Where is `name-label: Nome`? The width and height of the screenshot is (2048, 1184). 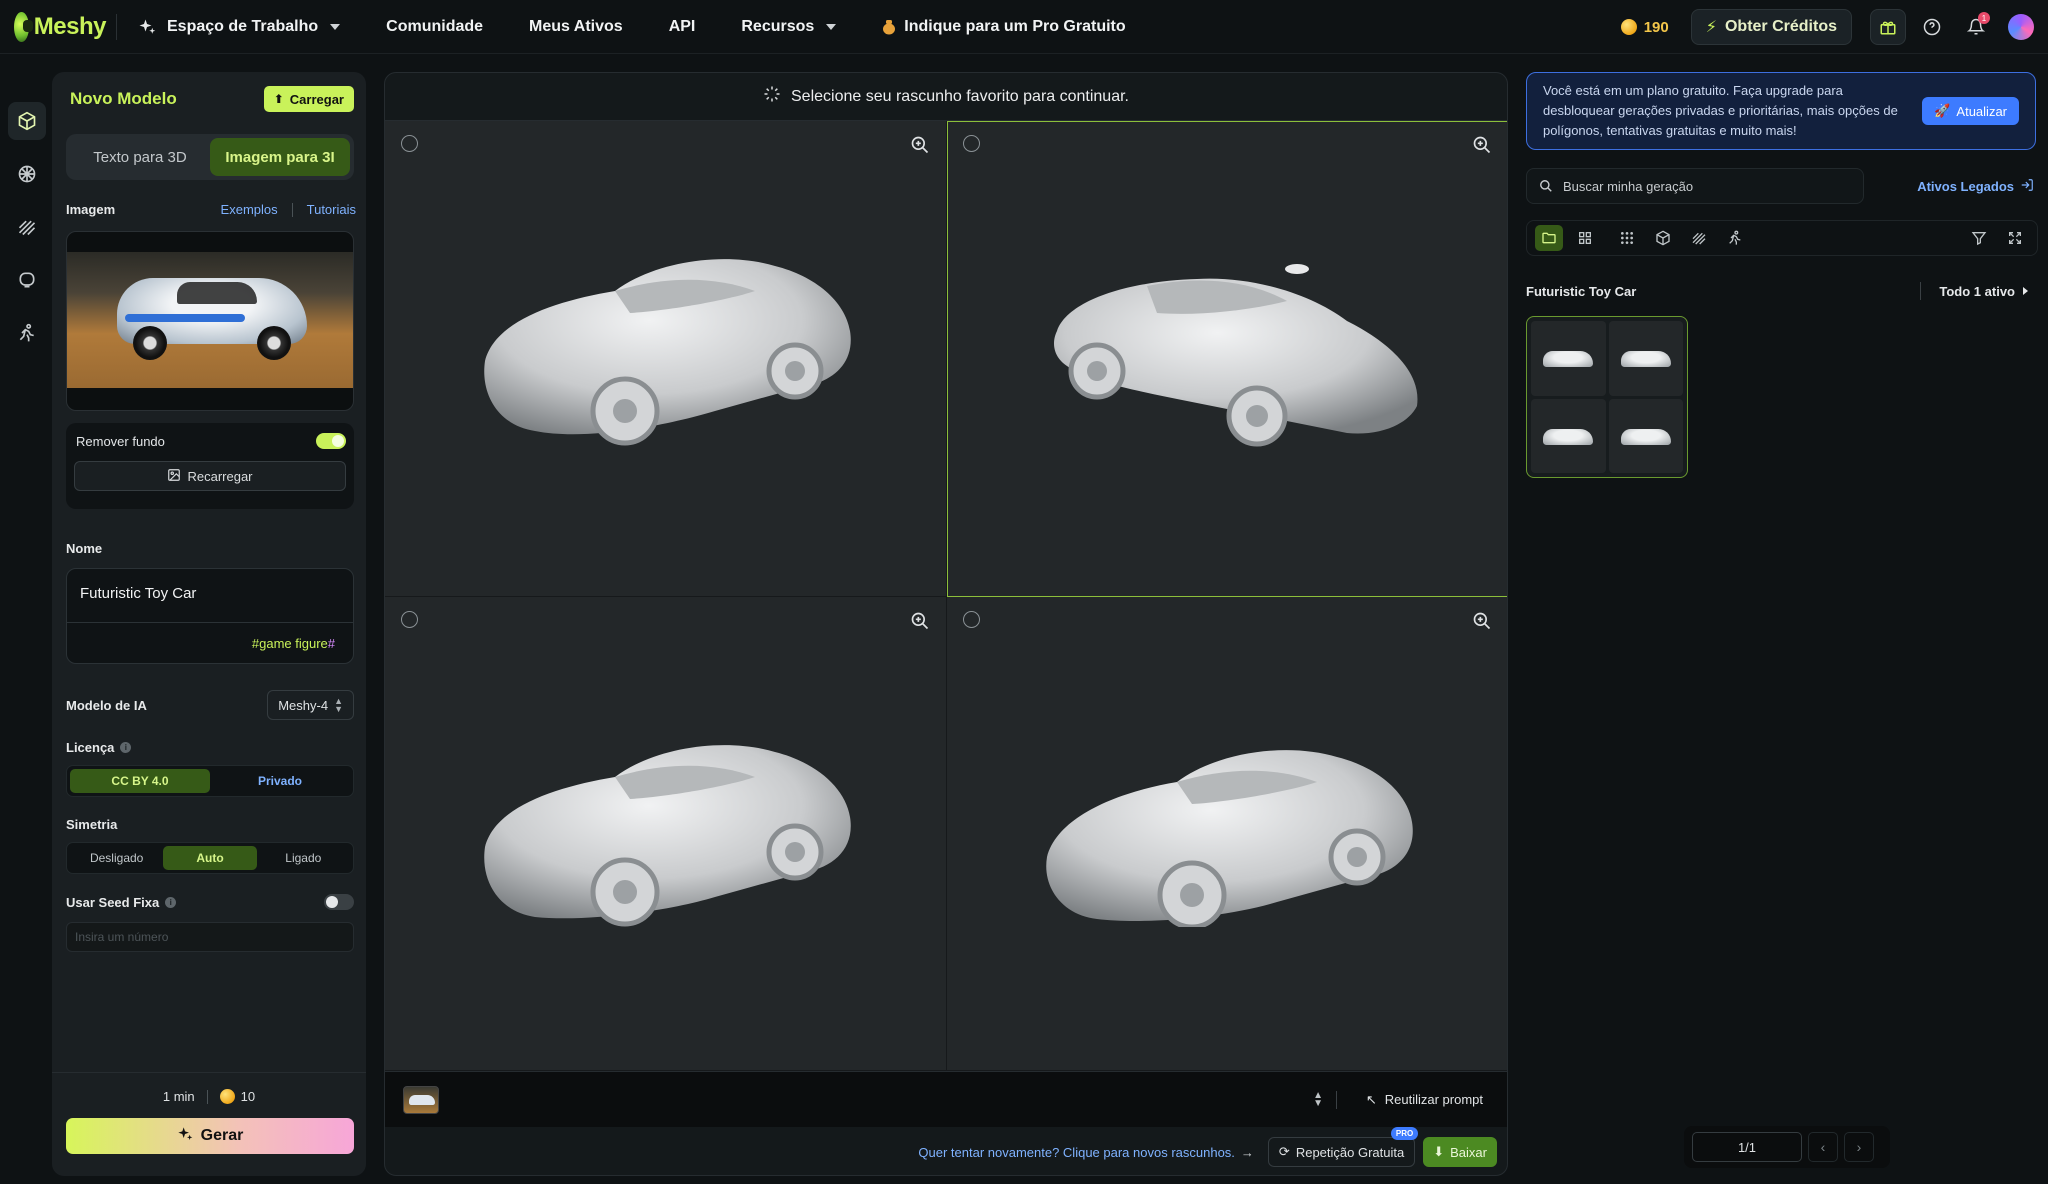 name-label: Nome is located at coordinates (84, 548).